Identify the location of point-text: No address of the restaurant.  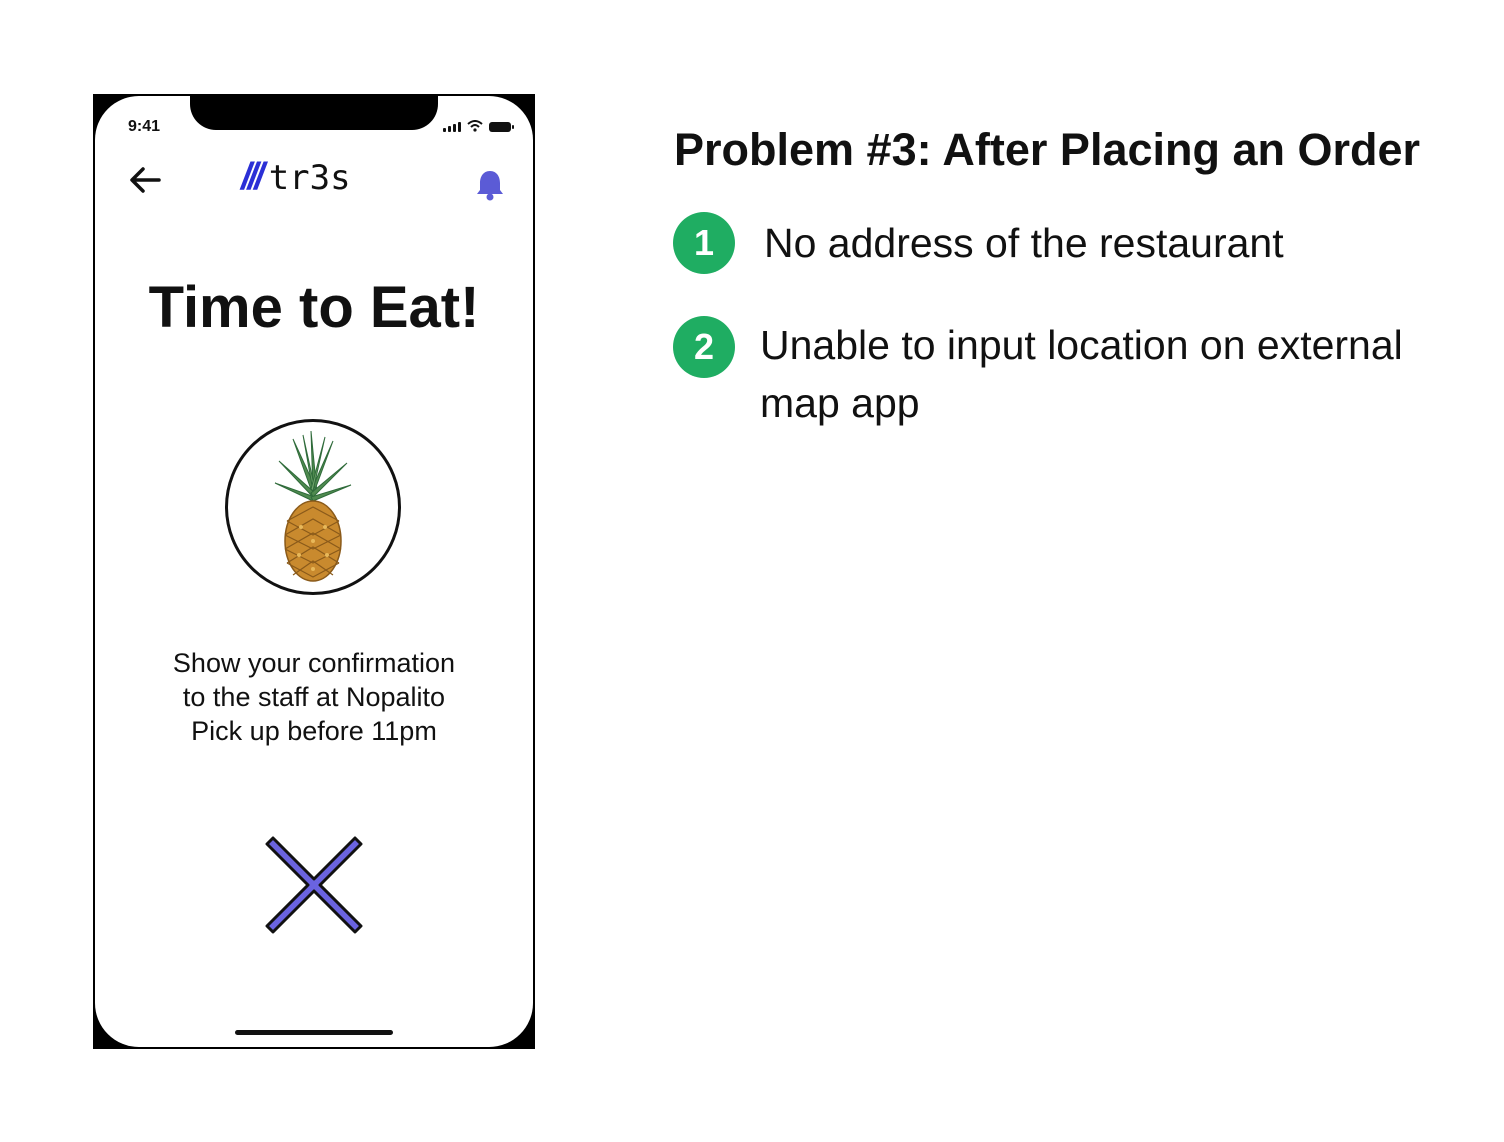
(1024, 243).